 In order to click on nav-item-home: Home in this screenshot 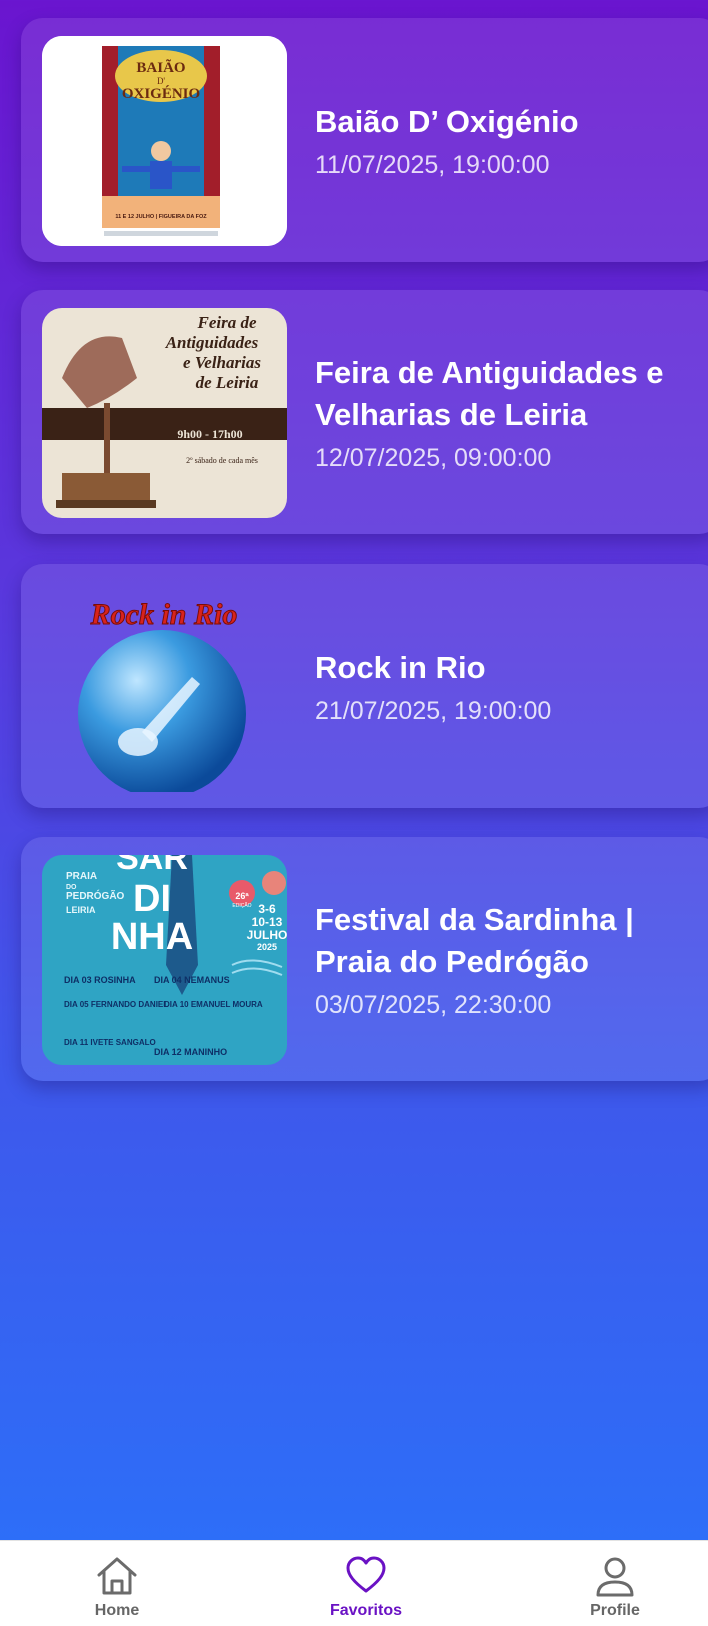, I will do `click(117, 1583)`.